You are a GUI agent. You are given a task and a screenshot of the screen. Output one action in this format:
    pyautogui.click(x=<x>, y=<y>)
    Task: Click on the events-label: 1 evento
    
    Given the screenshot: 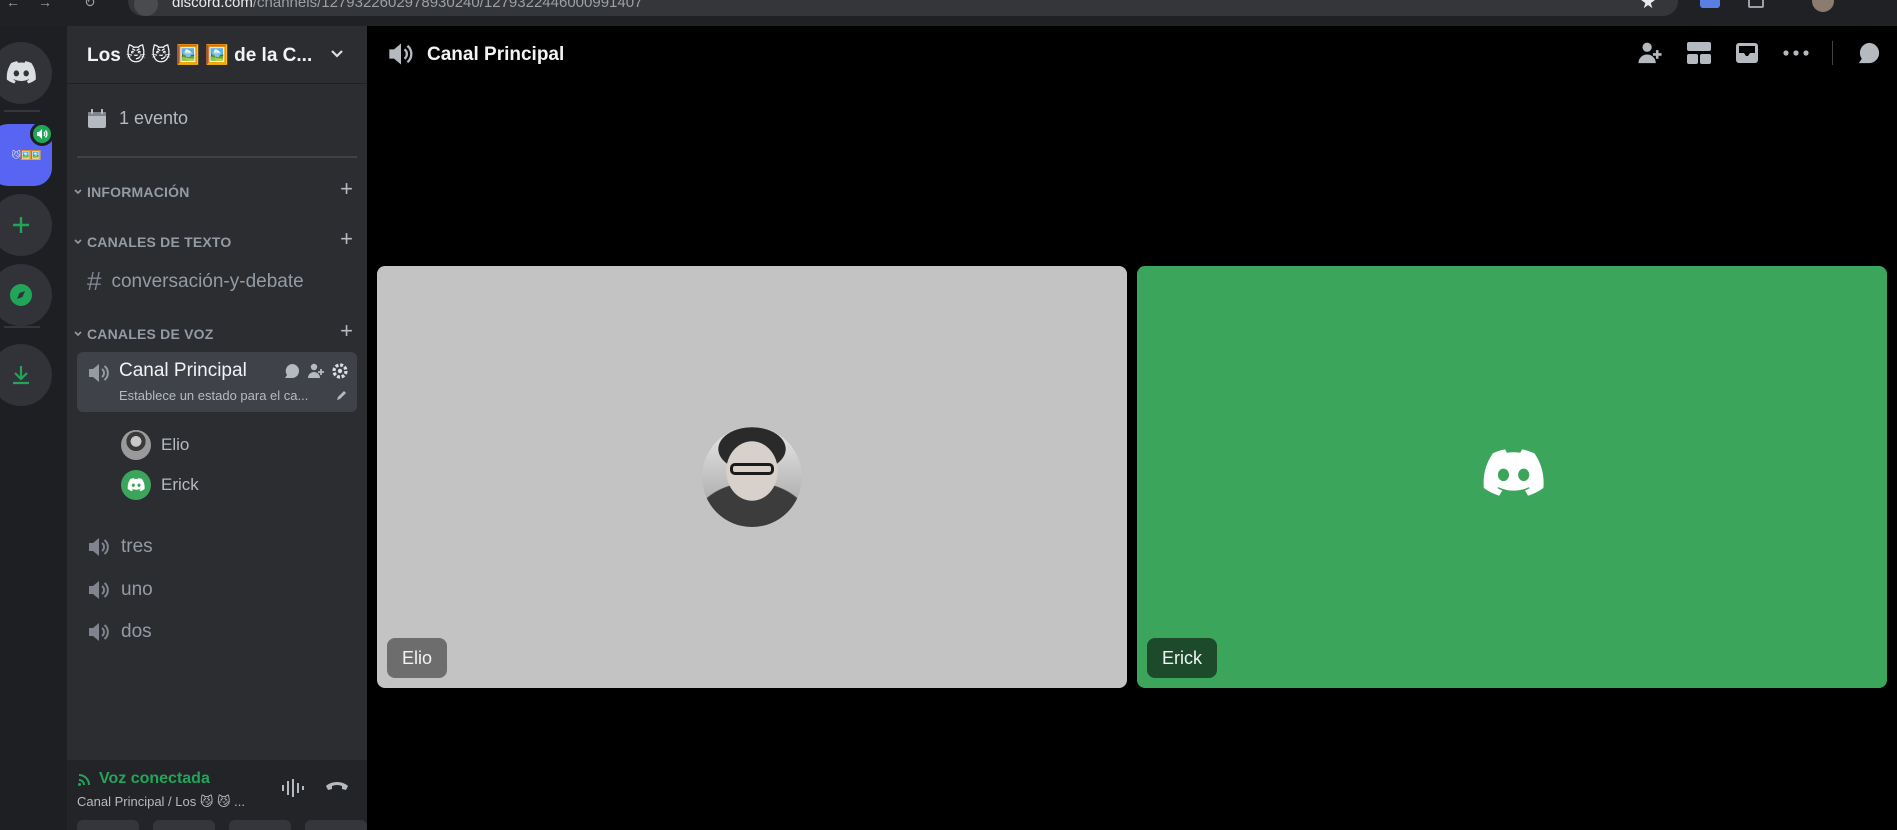 What is the action you would take?
    pyautogui.click(x=154, y=118)
    